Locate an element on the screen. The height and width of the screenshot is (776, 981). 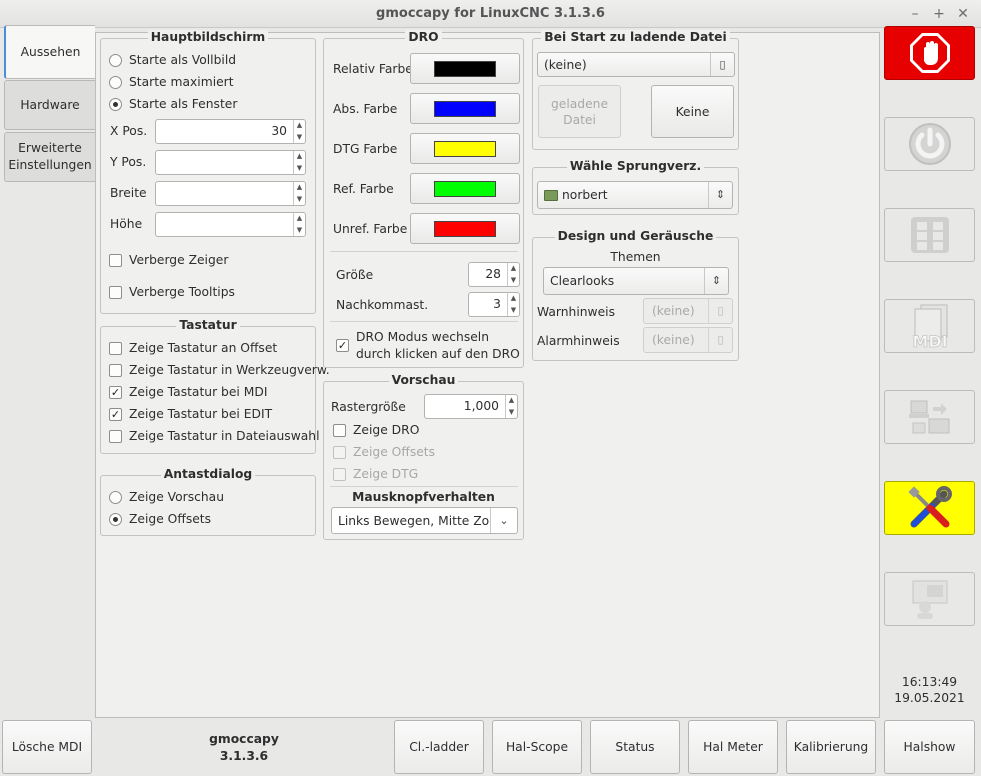
frame-title: Hauptbildschirm is located at coordinates (208, 37).